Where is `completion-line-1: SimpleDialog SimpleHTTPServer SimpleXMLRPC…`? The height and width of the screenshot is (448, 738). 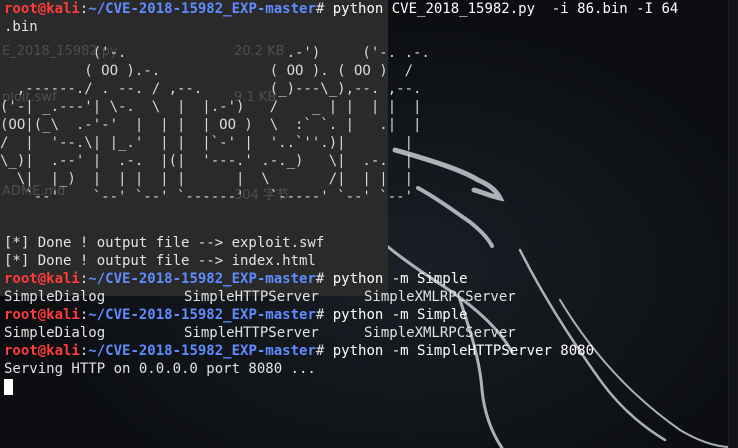 completion-line-1: SimpleDialog SimpleHTTPServer SimpleXMLRPC… is located at coordinates (366, 297).